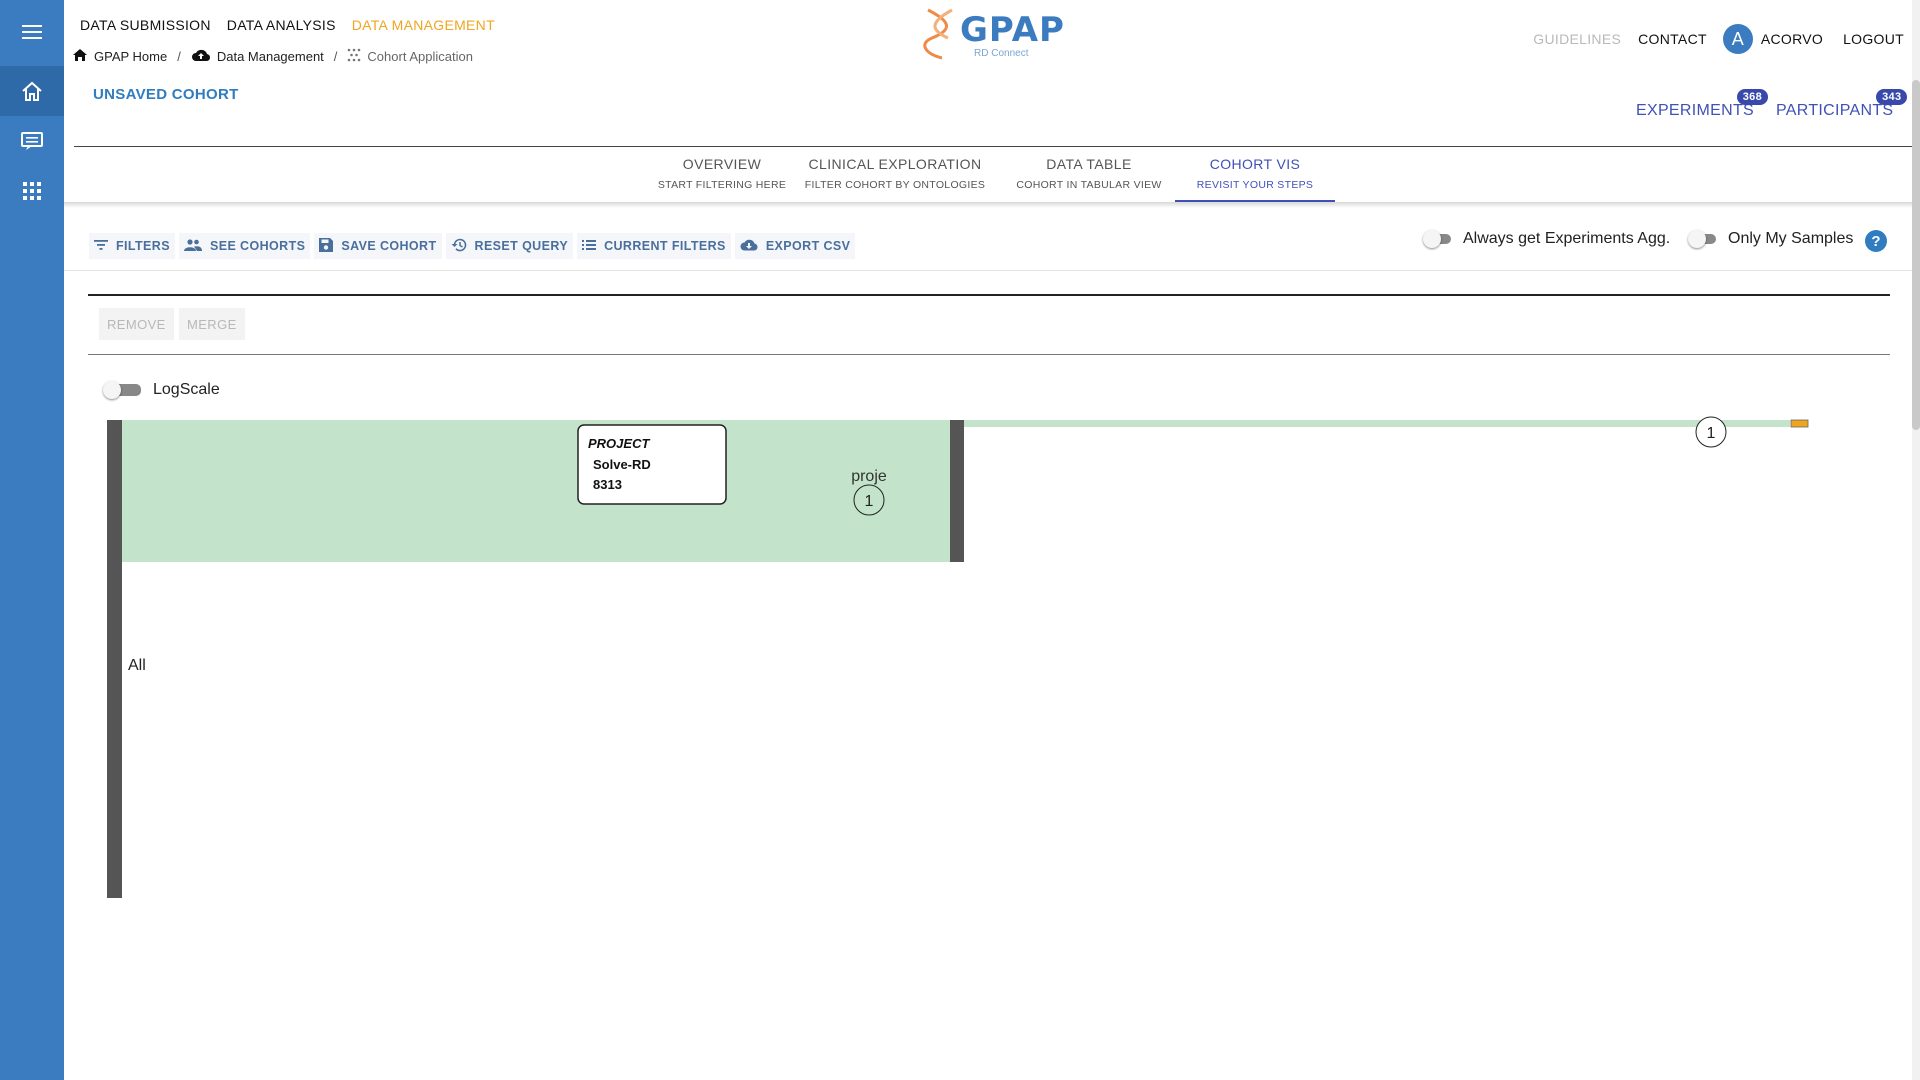 The width and height of the screenshot is (1920, 1080). What do you see at coordinates (722, 185) in the screenshot?
I see `tab-sublabel: START FILTERING HERE` at bounding box center [722, 185].